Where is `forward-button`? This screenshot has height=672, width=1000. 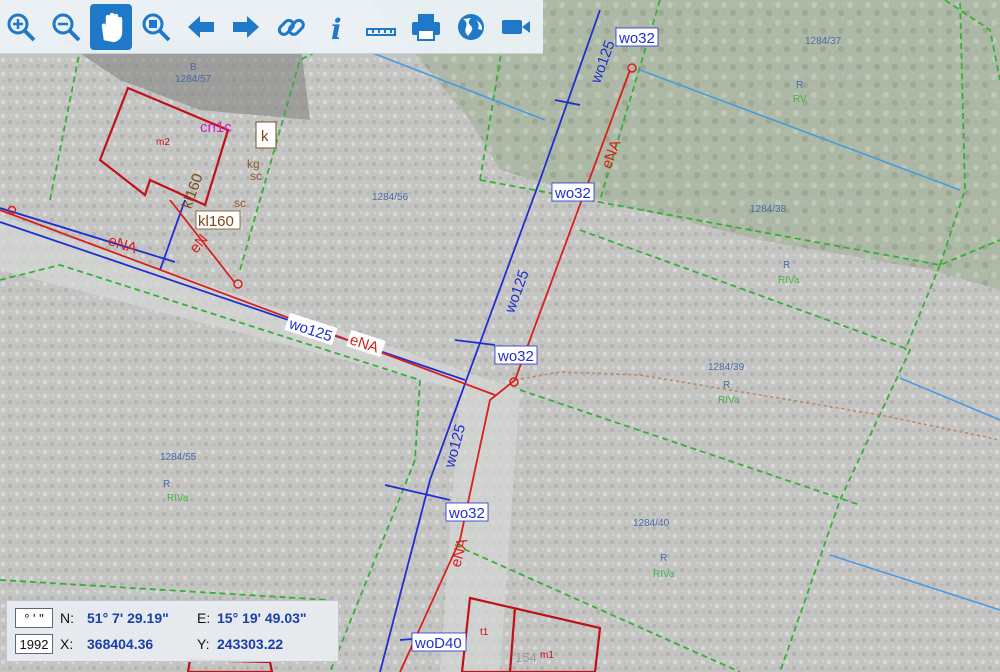
forward-button is located at coordinates (246, 27).